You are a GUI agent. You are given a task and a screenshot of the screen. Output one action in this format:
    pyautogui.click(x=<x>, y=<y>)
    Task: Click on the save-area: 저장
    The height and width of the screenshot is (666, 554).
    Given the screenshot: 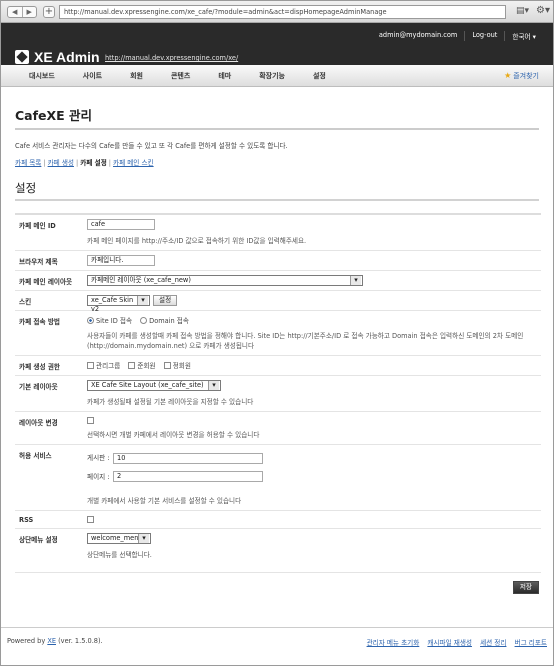 What is the action you would take?
    pyautogui.click(x=277, y=583)
    